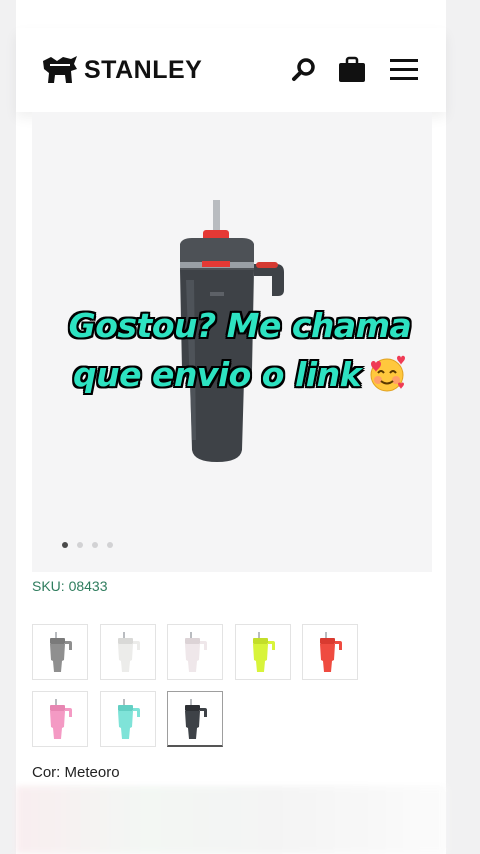 The height and width of the screenshot is (854, 480). I want to click on search-icon, so click(305, 70).